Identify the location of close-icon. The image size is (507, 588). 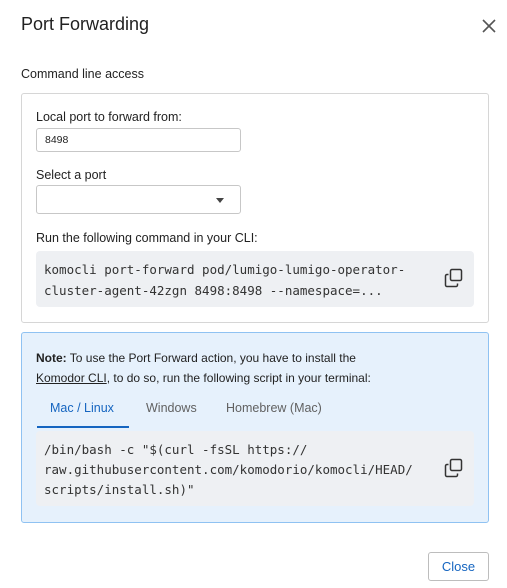
(489, 26).